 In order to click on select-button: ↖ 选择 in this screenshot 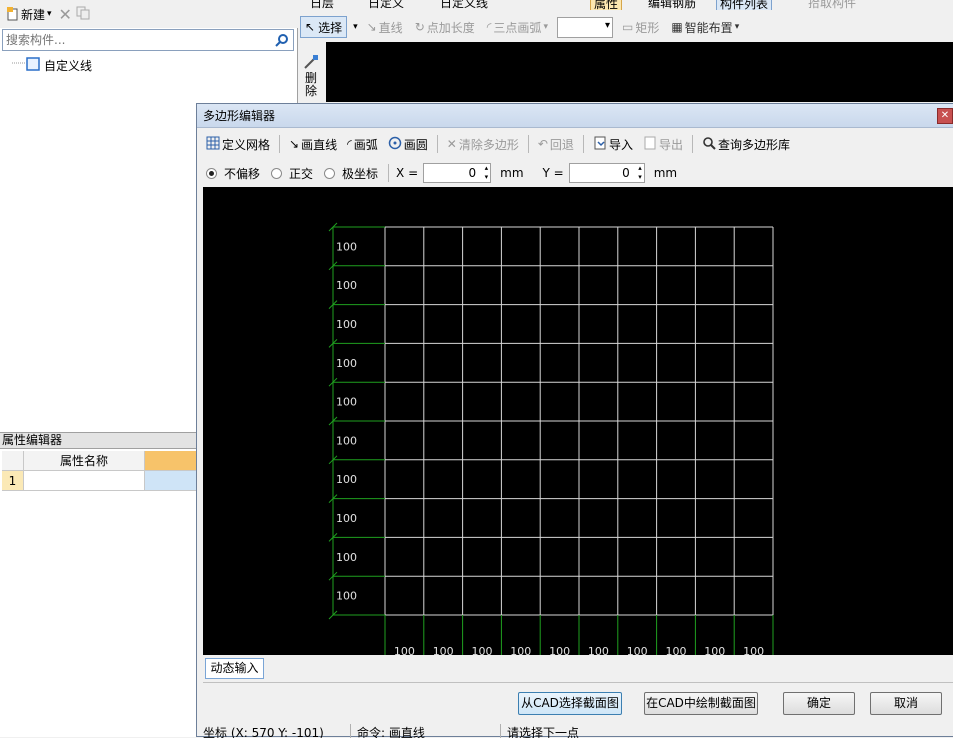, I will do `click(324, 27)`.